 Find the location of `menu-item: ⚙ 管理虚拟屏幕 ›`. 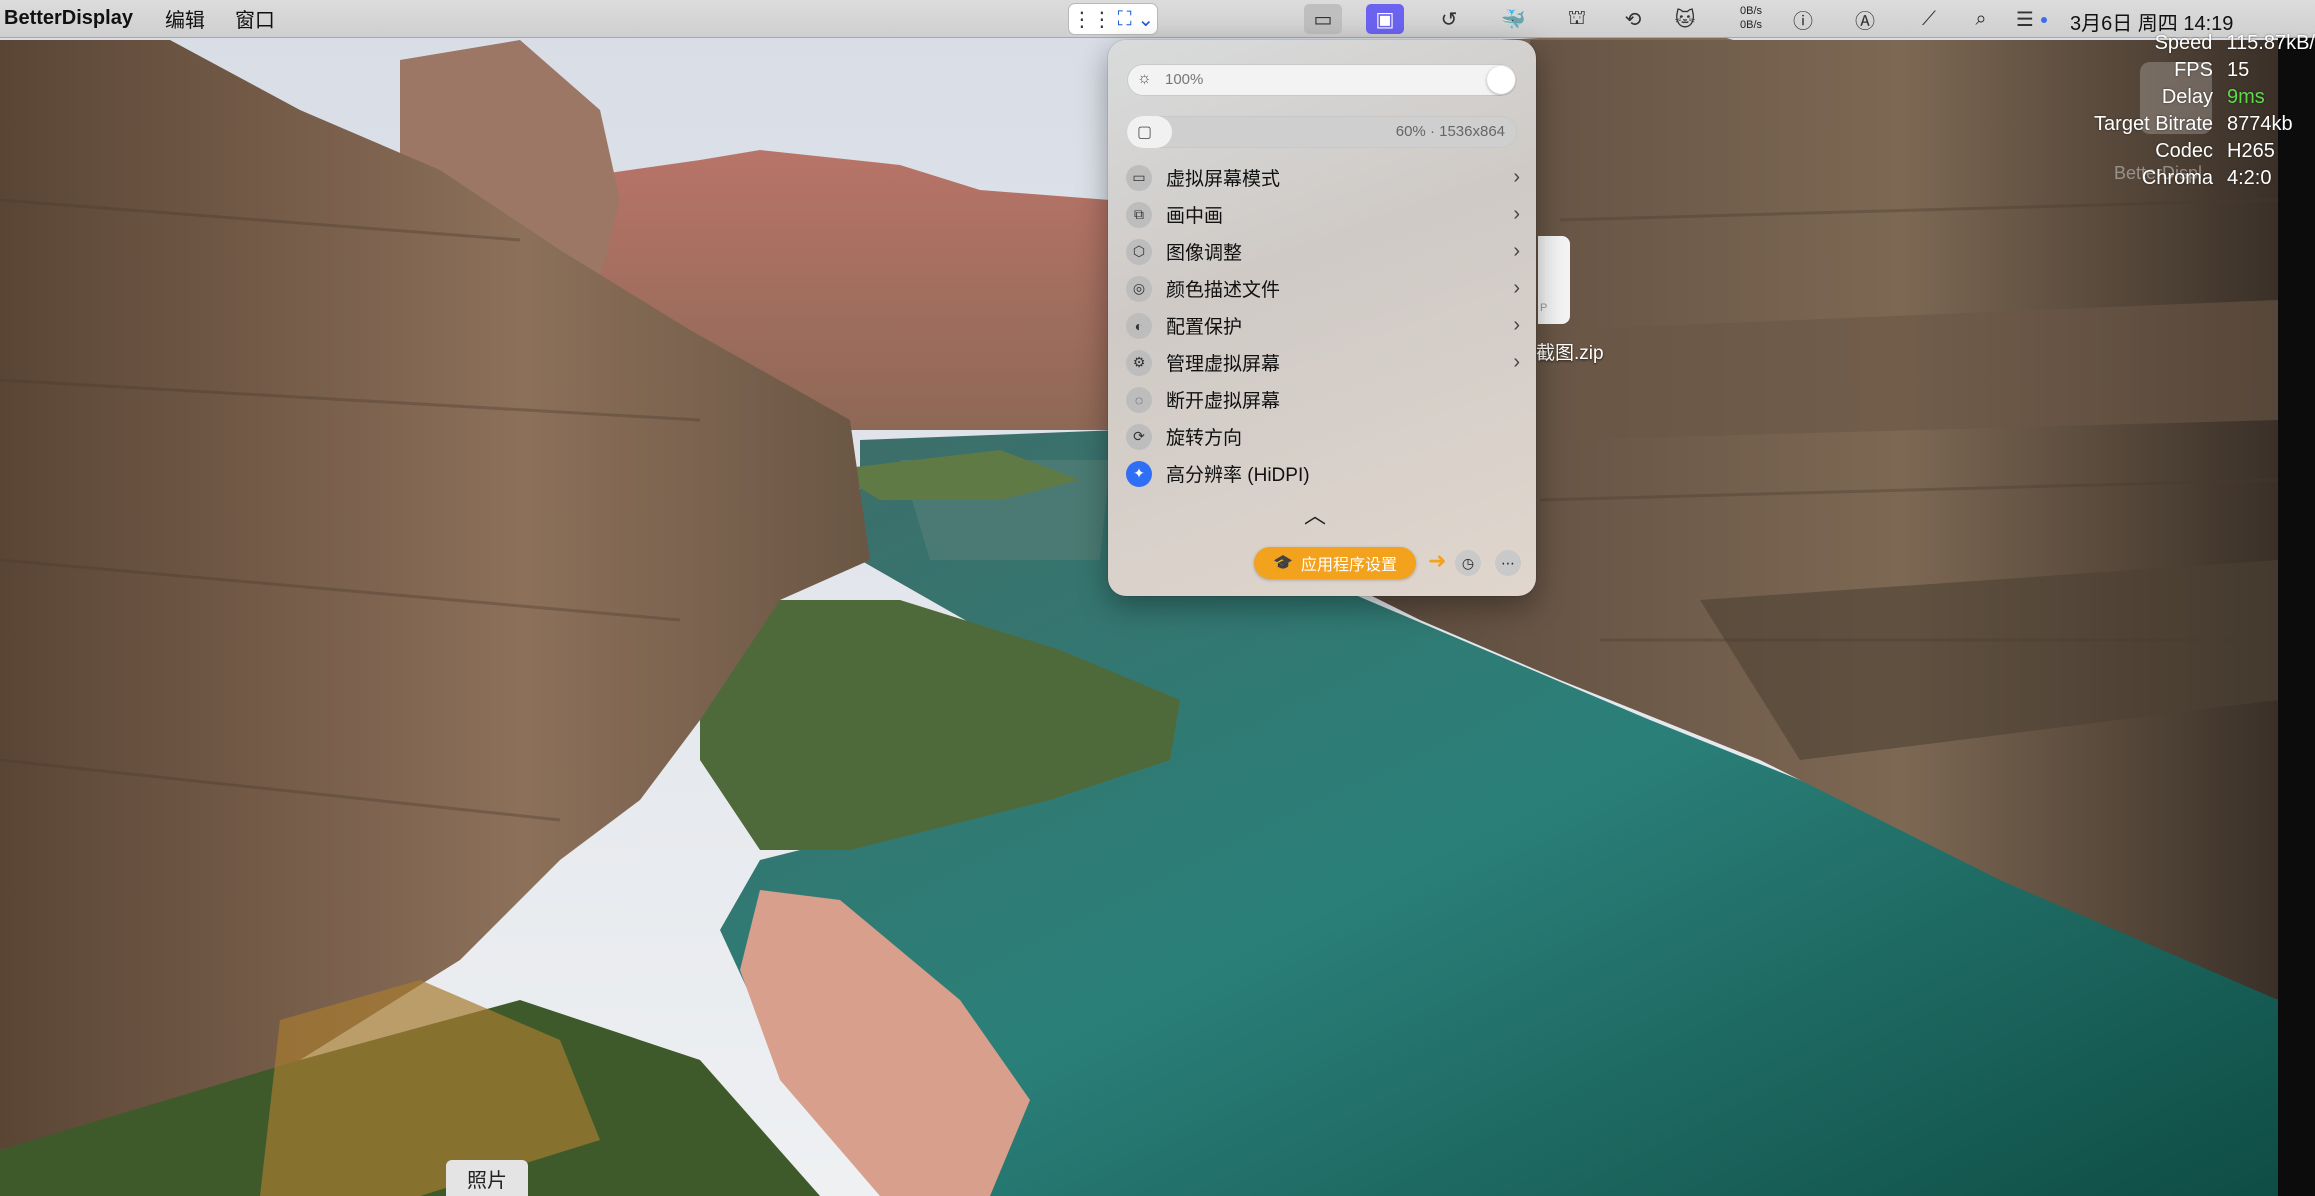

menu-item: ⚙ 管理虚拟屏幕 › is located at coordinates (1322, 362).